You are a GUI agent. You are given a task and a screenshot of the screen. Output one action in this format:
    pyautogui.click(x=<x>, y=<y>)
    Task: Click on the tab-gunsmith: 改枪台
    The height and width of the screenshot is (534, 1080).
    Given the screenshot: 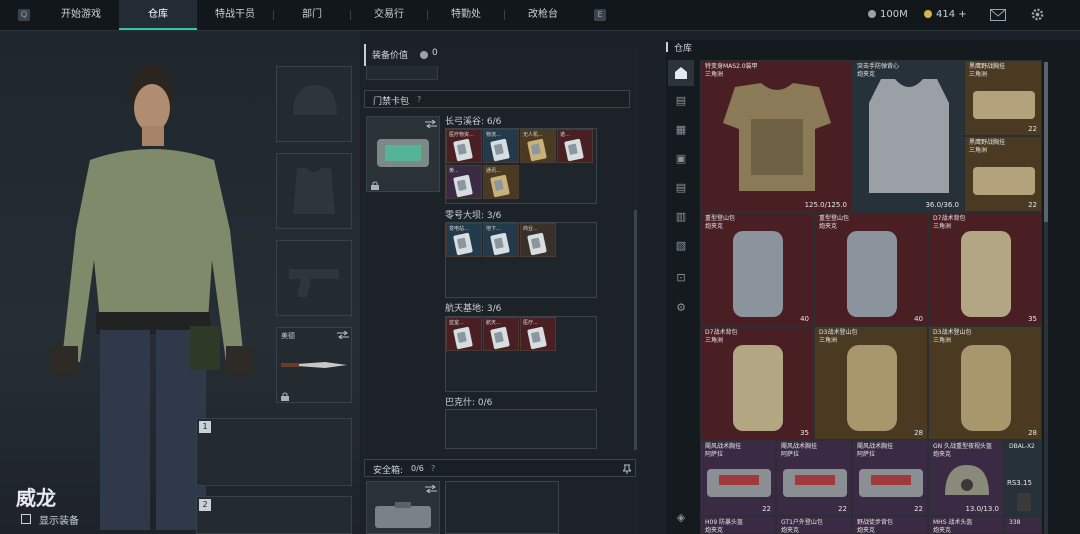 What is the action you would take?
    pyautogui.click(x=543, y=15)
    